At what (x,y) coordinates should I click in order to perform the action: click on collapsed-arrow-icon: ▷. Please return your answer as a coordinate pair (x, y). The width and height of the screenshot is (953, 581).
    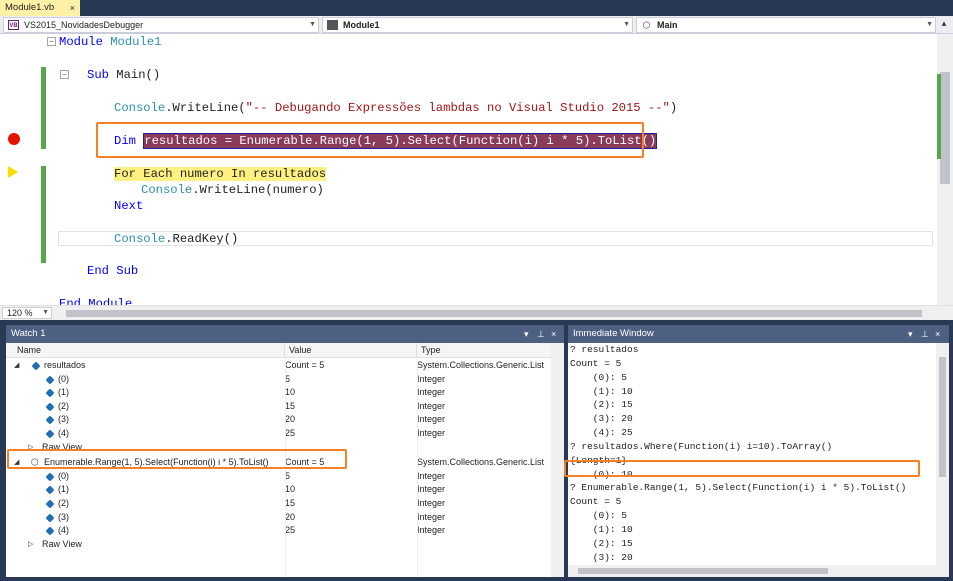
    Looking at the image, I should click on (30, 545).